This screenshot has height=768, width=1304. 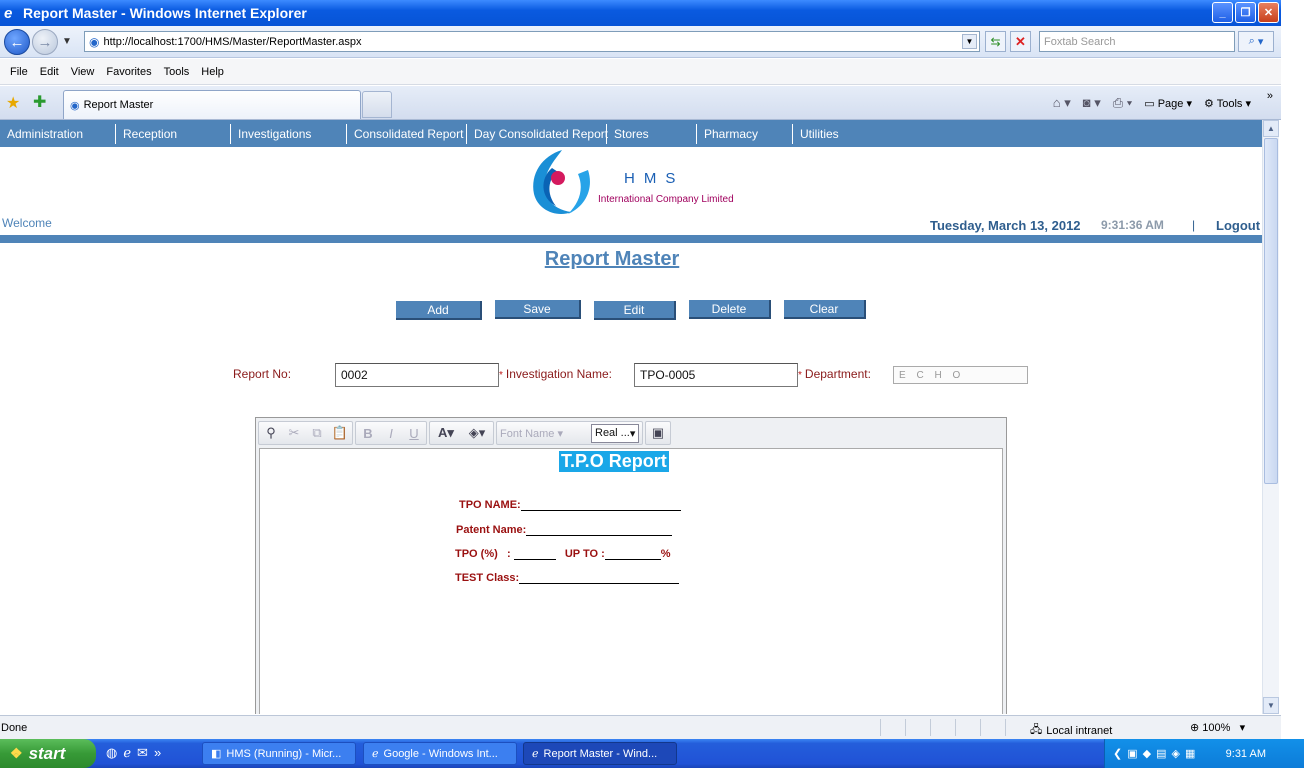 I want to click on current-time: 9:31:36 AM, so click(x=1132, y=225).